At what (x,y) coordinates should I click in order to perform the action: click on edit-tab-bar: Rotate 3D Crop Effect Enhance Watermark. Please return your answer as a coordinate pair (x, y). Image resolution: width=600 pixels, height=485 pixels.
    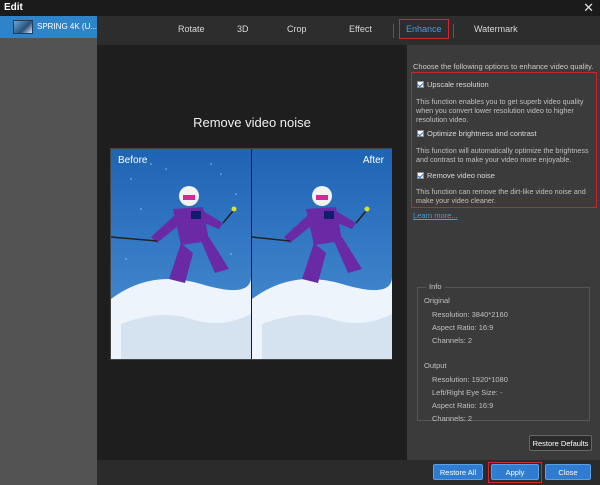
    Looking at the image, I should click on (348, 30).